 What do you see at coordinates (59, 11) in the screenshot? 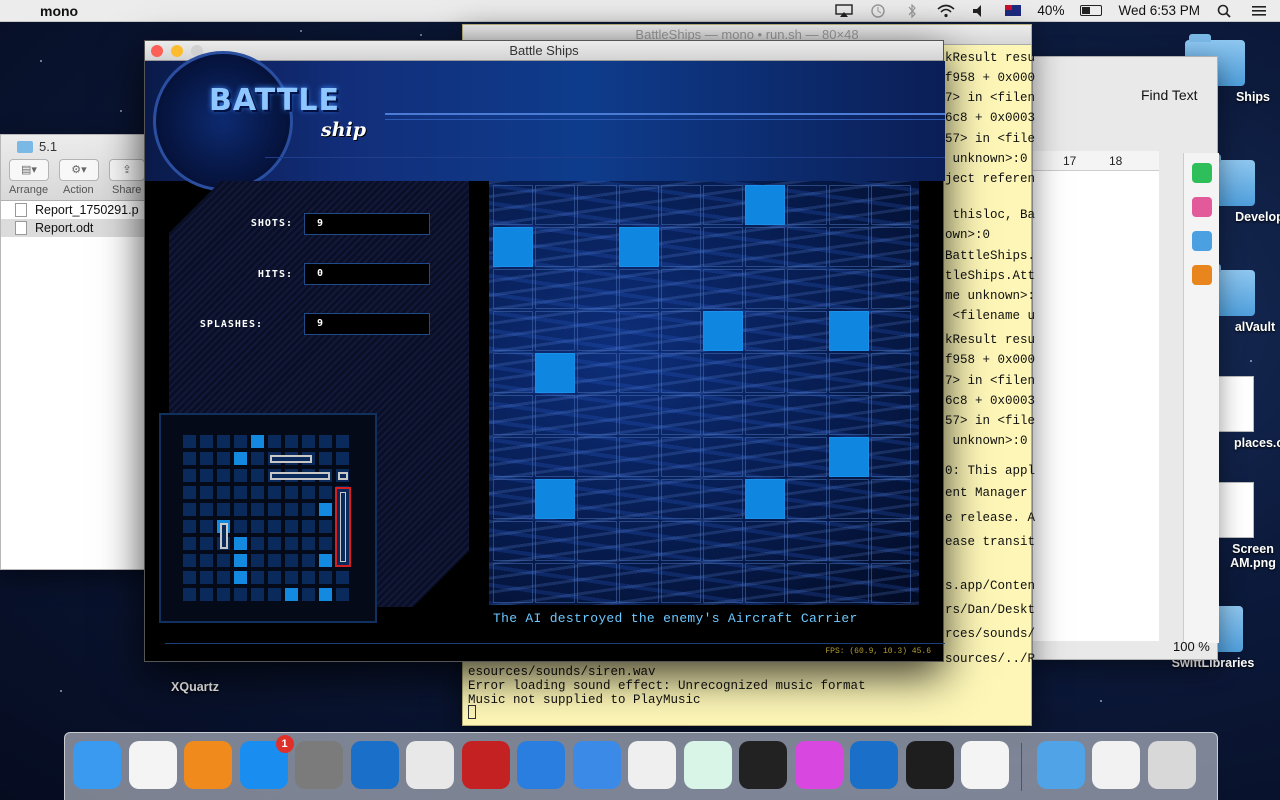
I see `app-menu-title: mono` at bounding box center [59, 11].